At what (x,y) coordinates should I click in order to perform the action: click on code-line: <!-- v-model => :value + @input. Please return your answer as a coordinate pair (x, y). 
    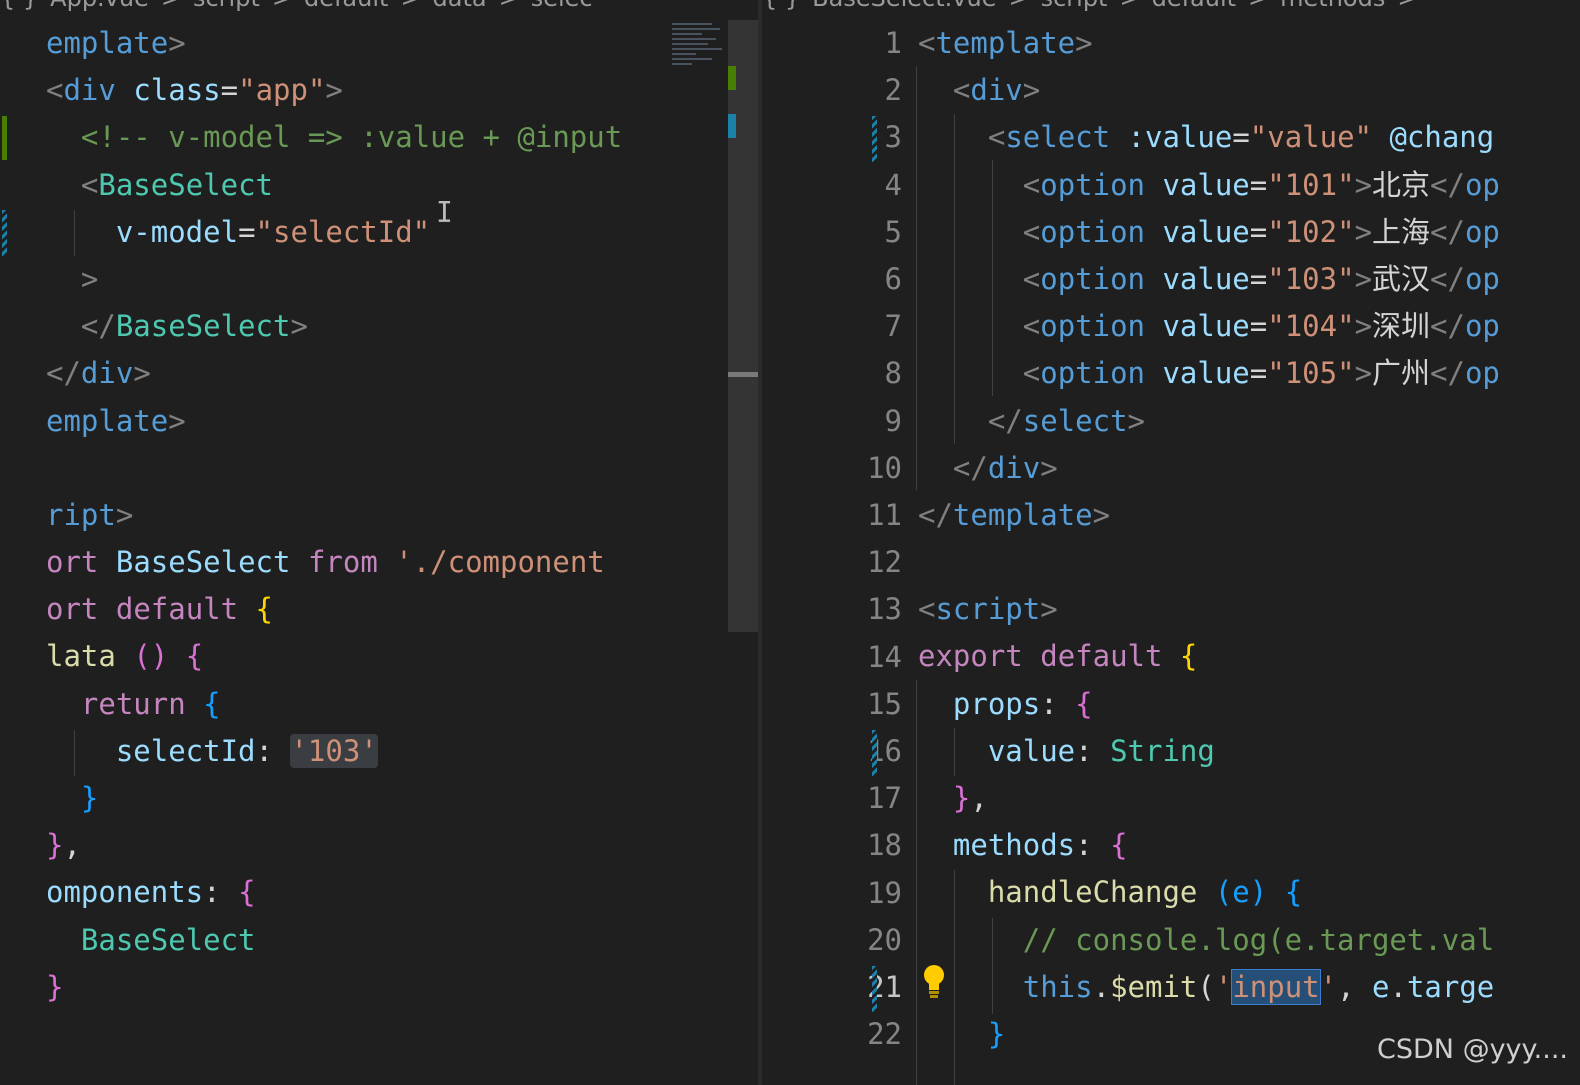
    Looking at the image, I should click on (353, 137).